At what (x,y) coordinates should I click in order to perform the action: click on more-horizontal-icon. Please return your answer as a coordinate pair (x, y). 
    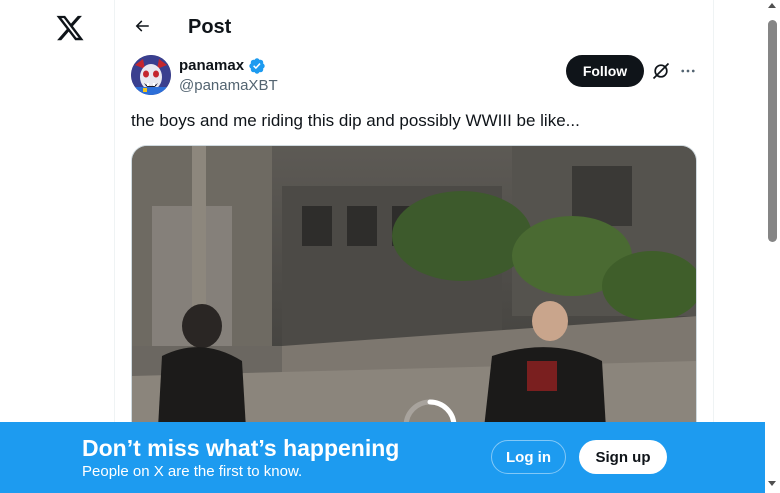
    Looking at the image, I should click on (688, 71).